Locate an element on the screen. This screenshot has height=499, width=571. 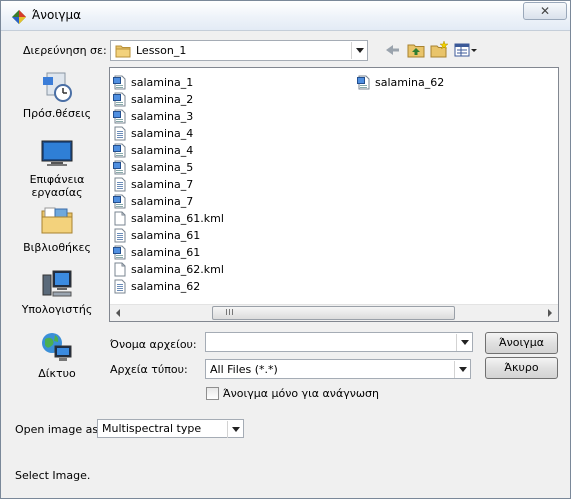
folder-icon is located at coordinates (123, 51).